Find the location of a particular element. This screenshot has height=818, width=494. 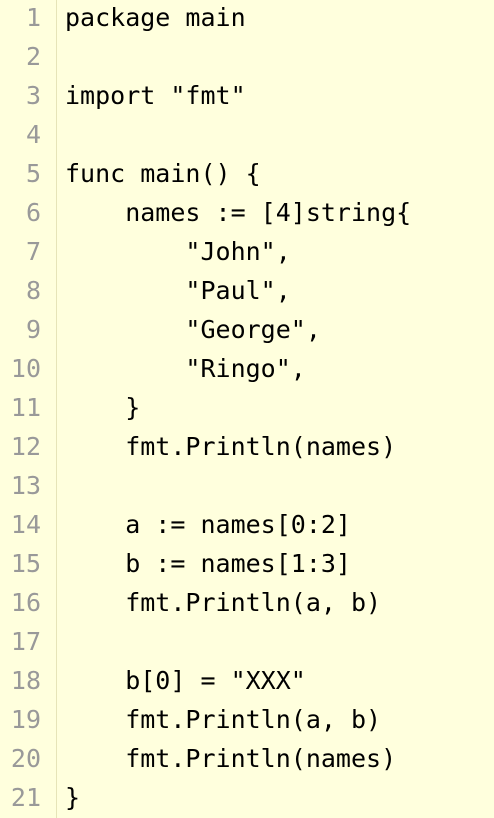

line-number: 14 is located at coordinates (25, 524).